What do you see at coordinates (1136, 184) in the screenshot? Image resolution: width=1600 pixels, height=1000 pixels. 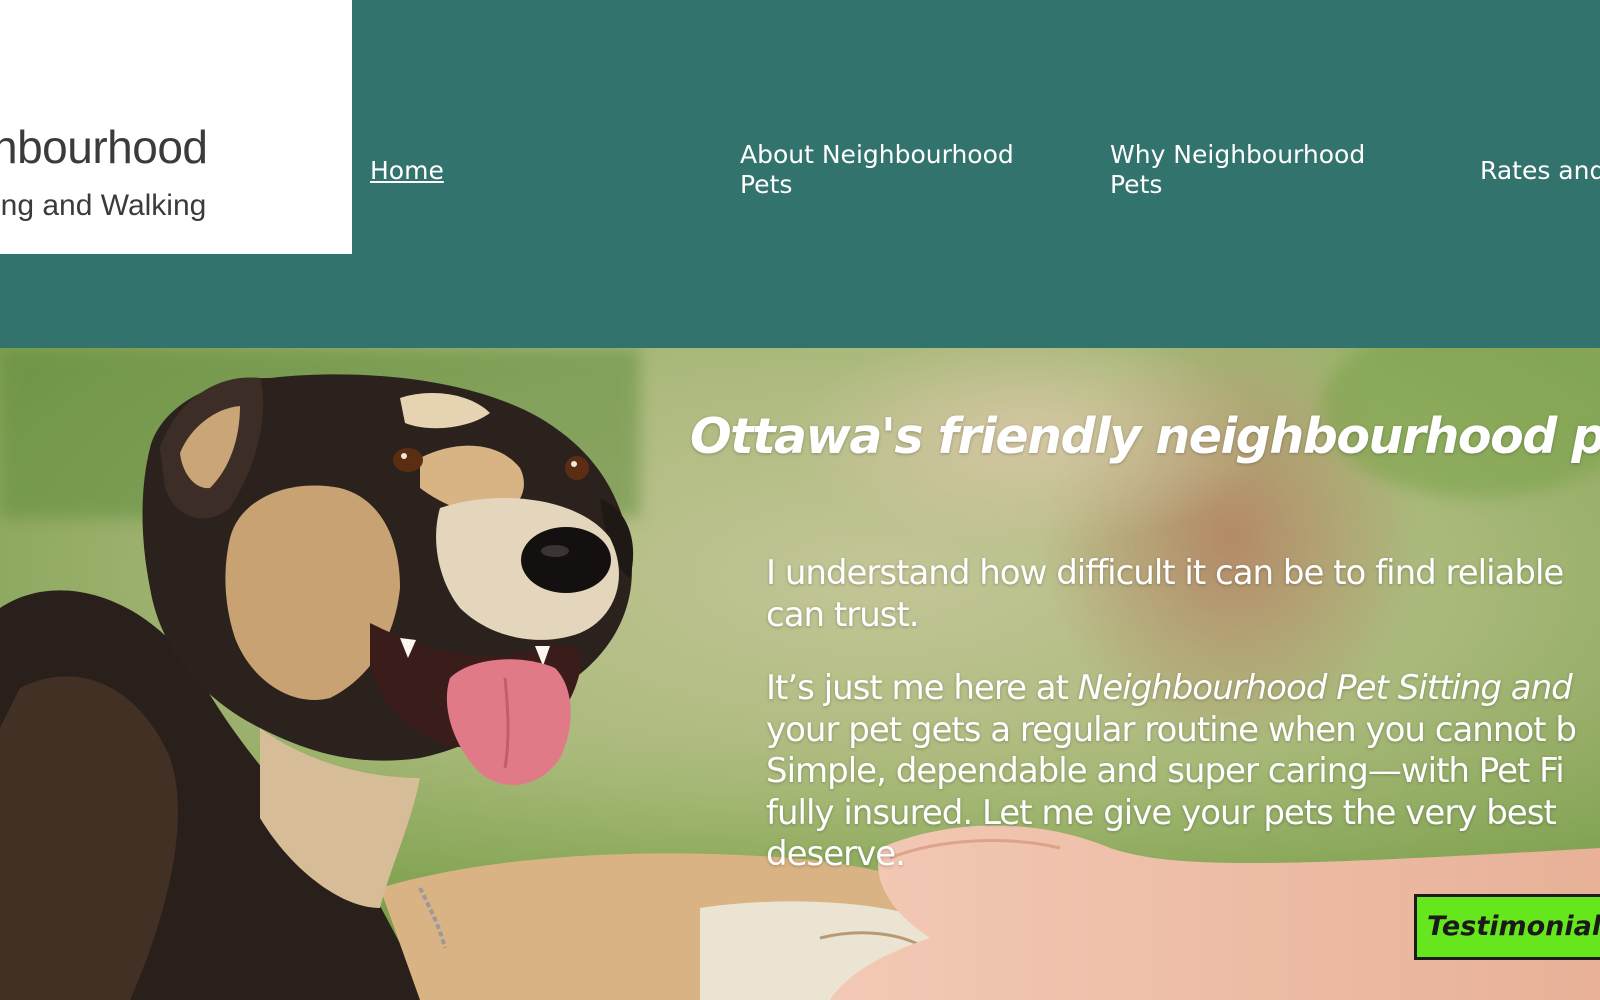 I see `nav-why-label-line2: Pets` at bounding box center [1136, 184].